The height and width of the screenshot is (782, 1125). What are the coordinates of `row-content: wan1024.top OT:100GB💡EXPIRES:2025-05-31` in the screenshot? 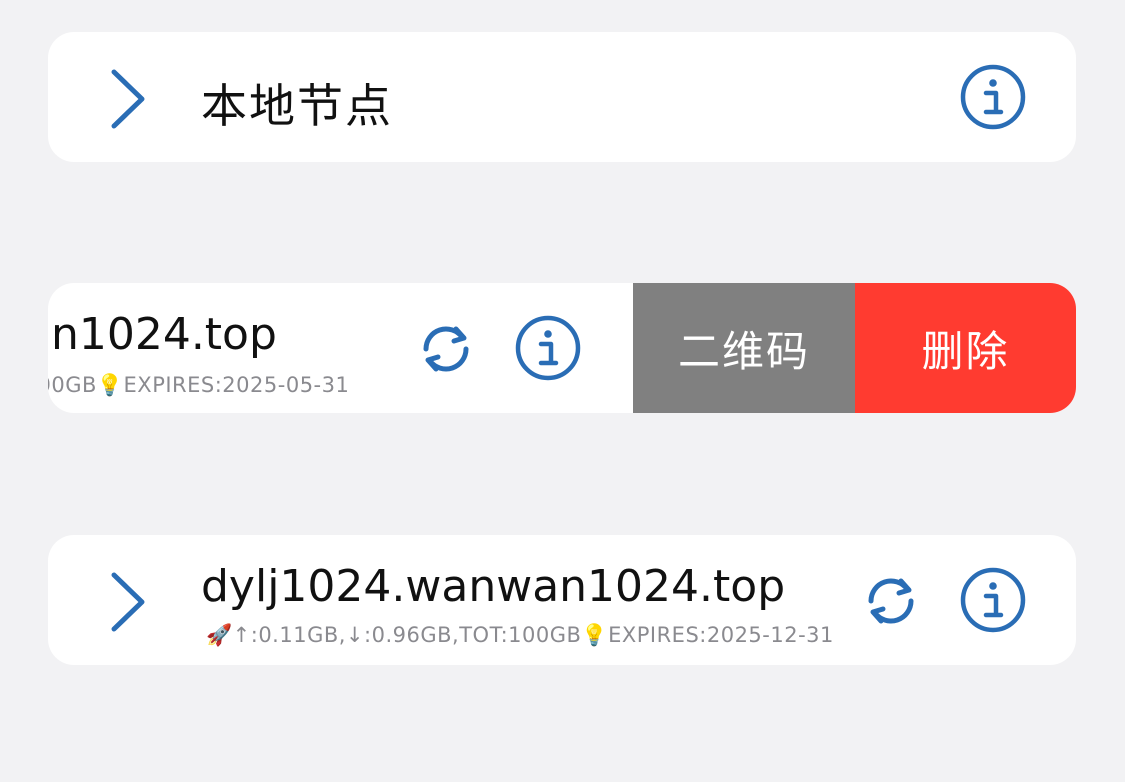 It's located at (340, 348).